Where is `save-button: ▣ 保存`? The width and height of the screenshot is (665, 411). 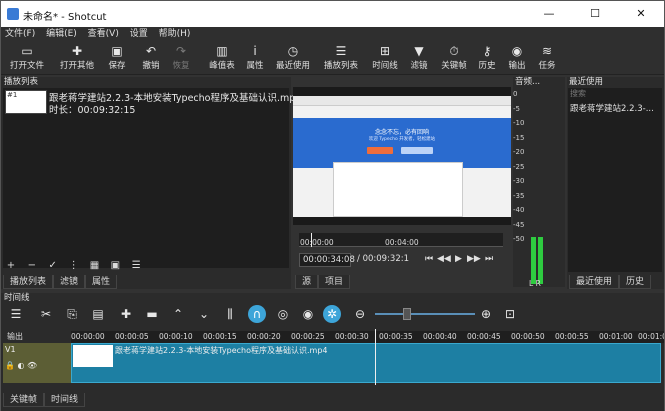 save-button: ▣ 保存 is located at coordinates (117, 58).